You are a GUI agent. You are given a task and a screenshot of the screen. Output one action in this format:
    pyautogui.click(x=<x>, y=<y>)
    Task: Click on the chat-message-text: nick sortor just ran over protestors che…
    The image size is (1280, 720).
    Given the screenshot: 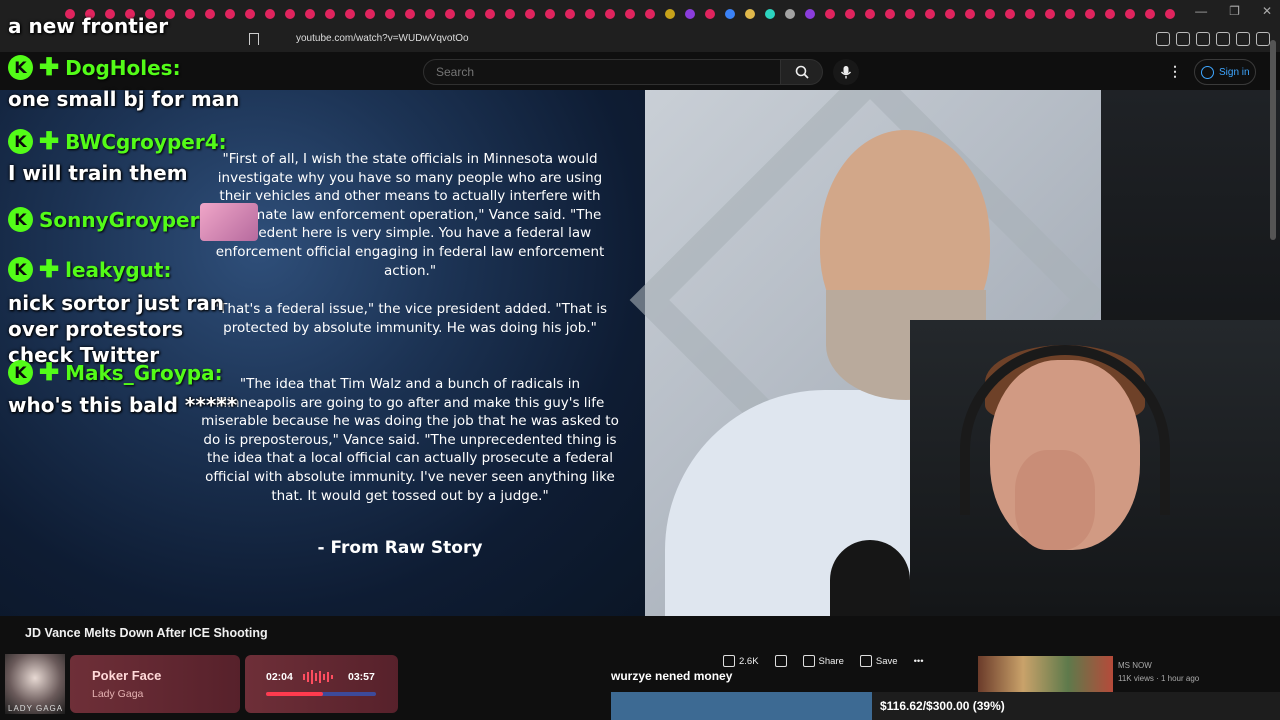 What is the action you would take?
    pyautogui.click(x=116, y=329)
    